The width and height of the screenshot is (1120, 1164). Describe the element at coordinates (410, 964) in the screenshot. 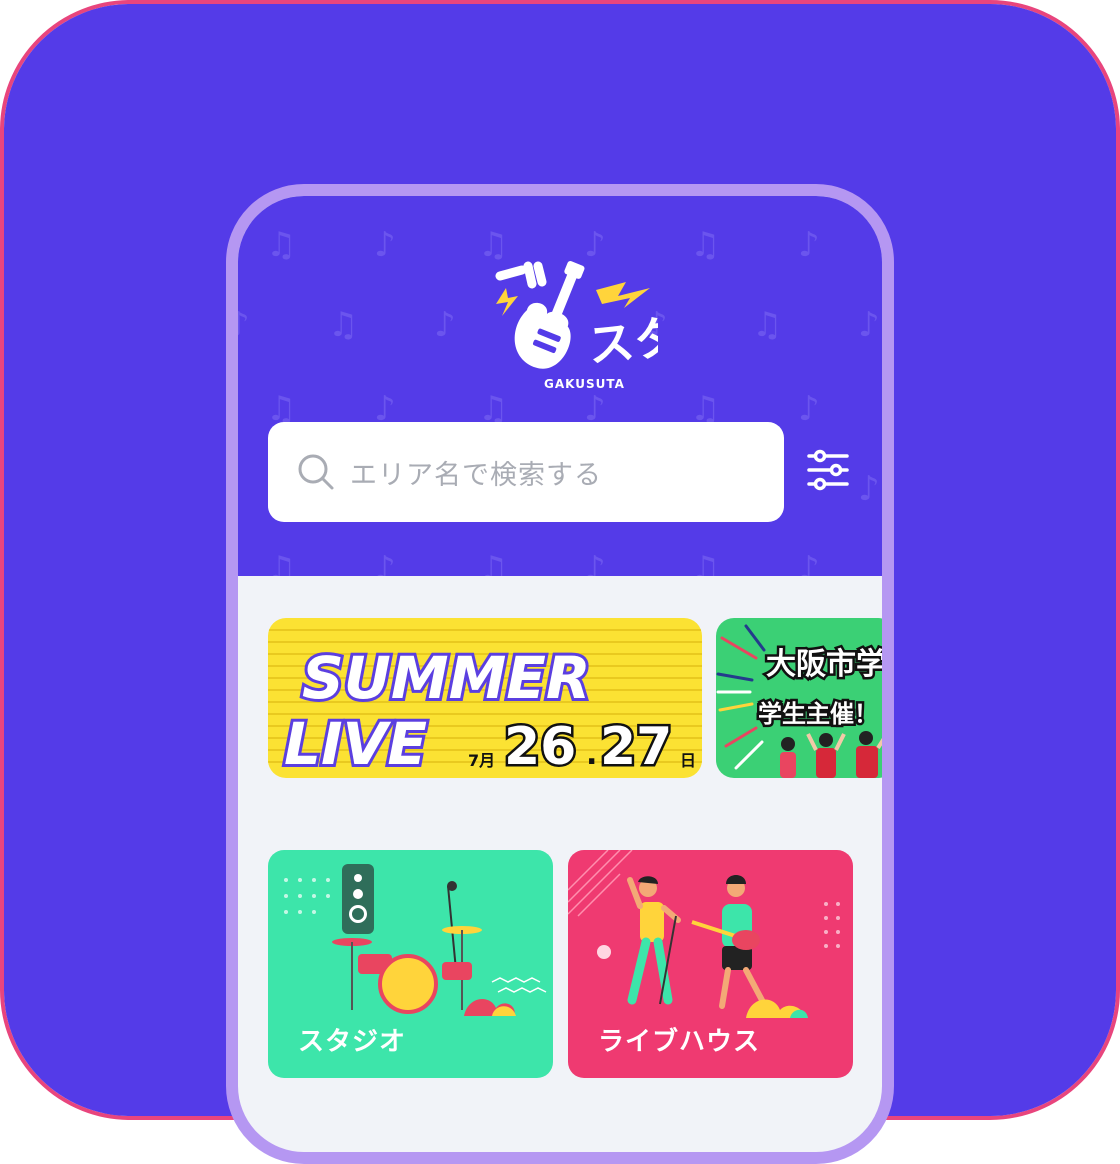

I see `category-card-studio: スタジオ` at that location.